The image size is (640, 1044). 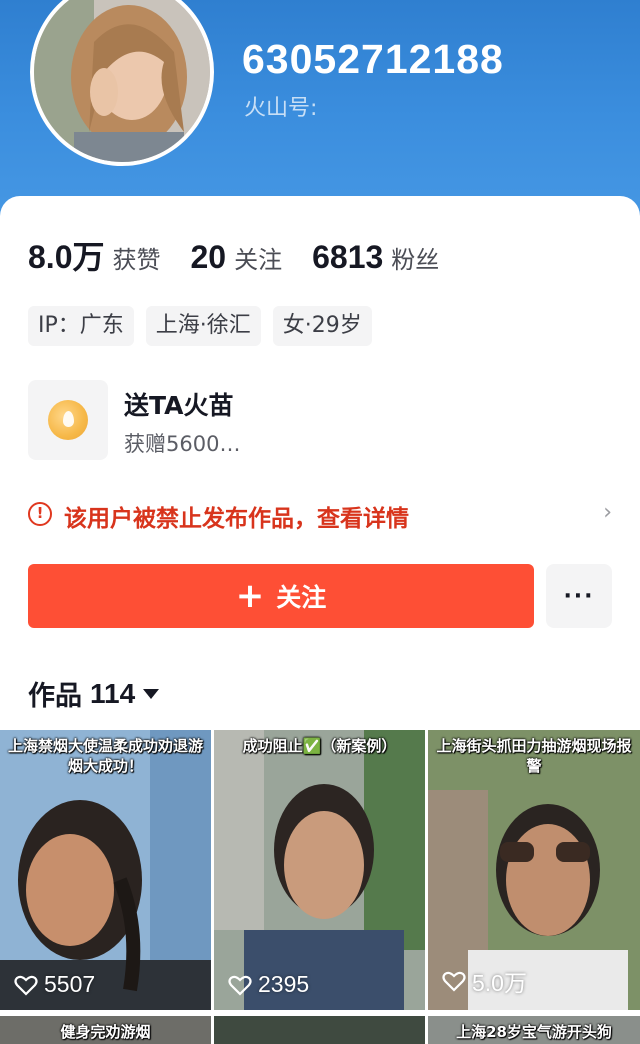 I want to click on avatar, so click(x=122, y=83).